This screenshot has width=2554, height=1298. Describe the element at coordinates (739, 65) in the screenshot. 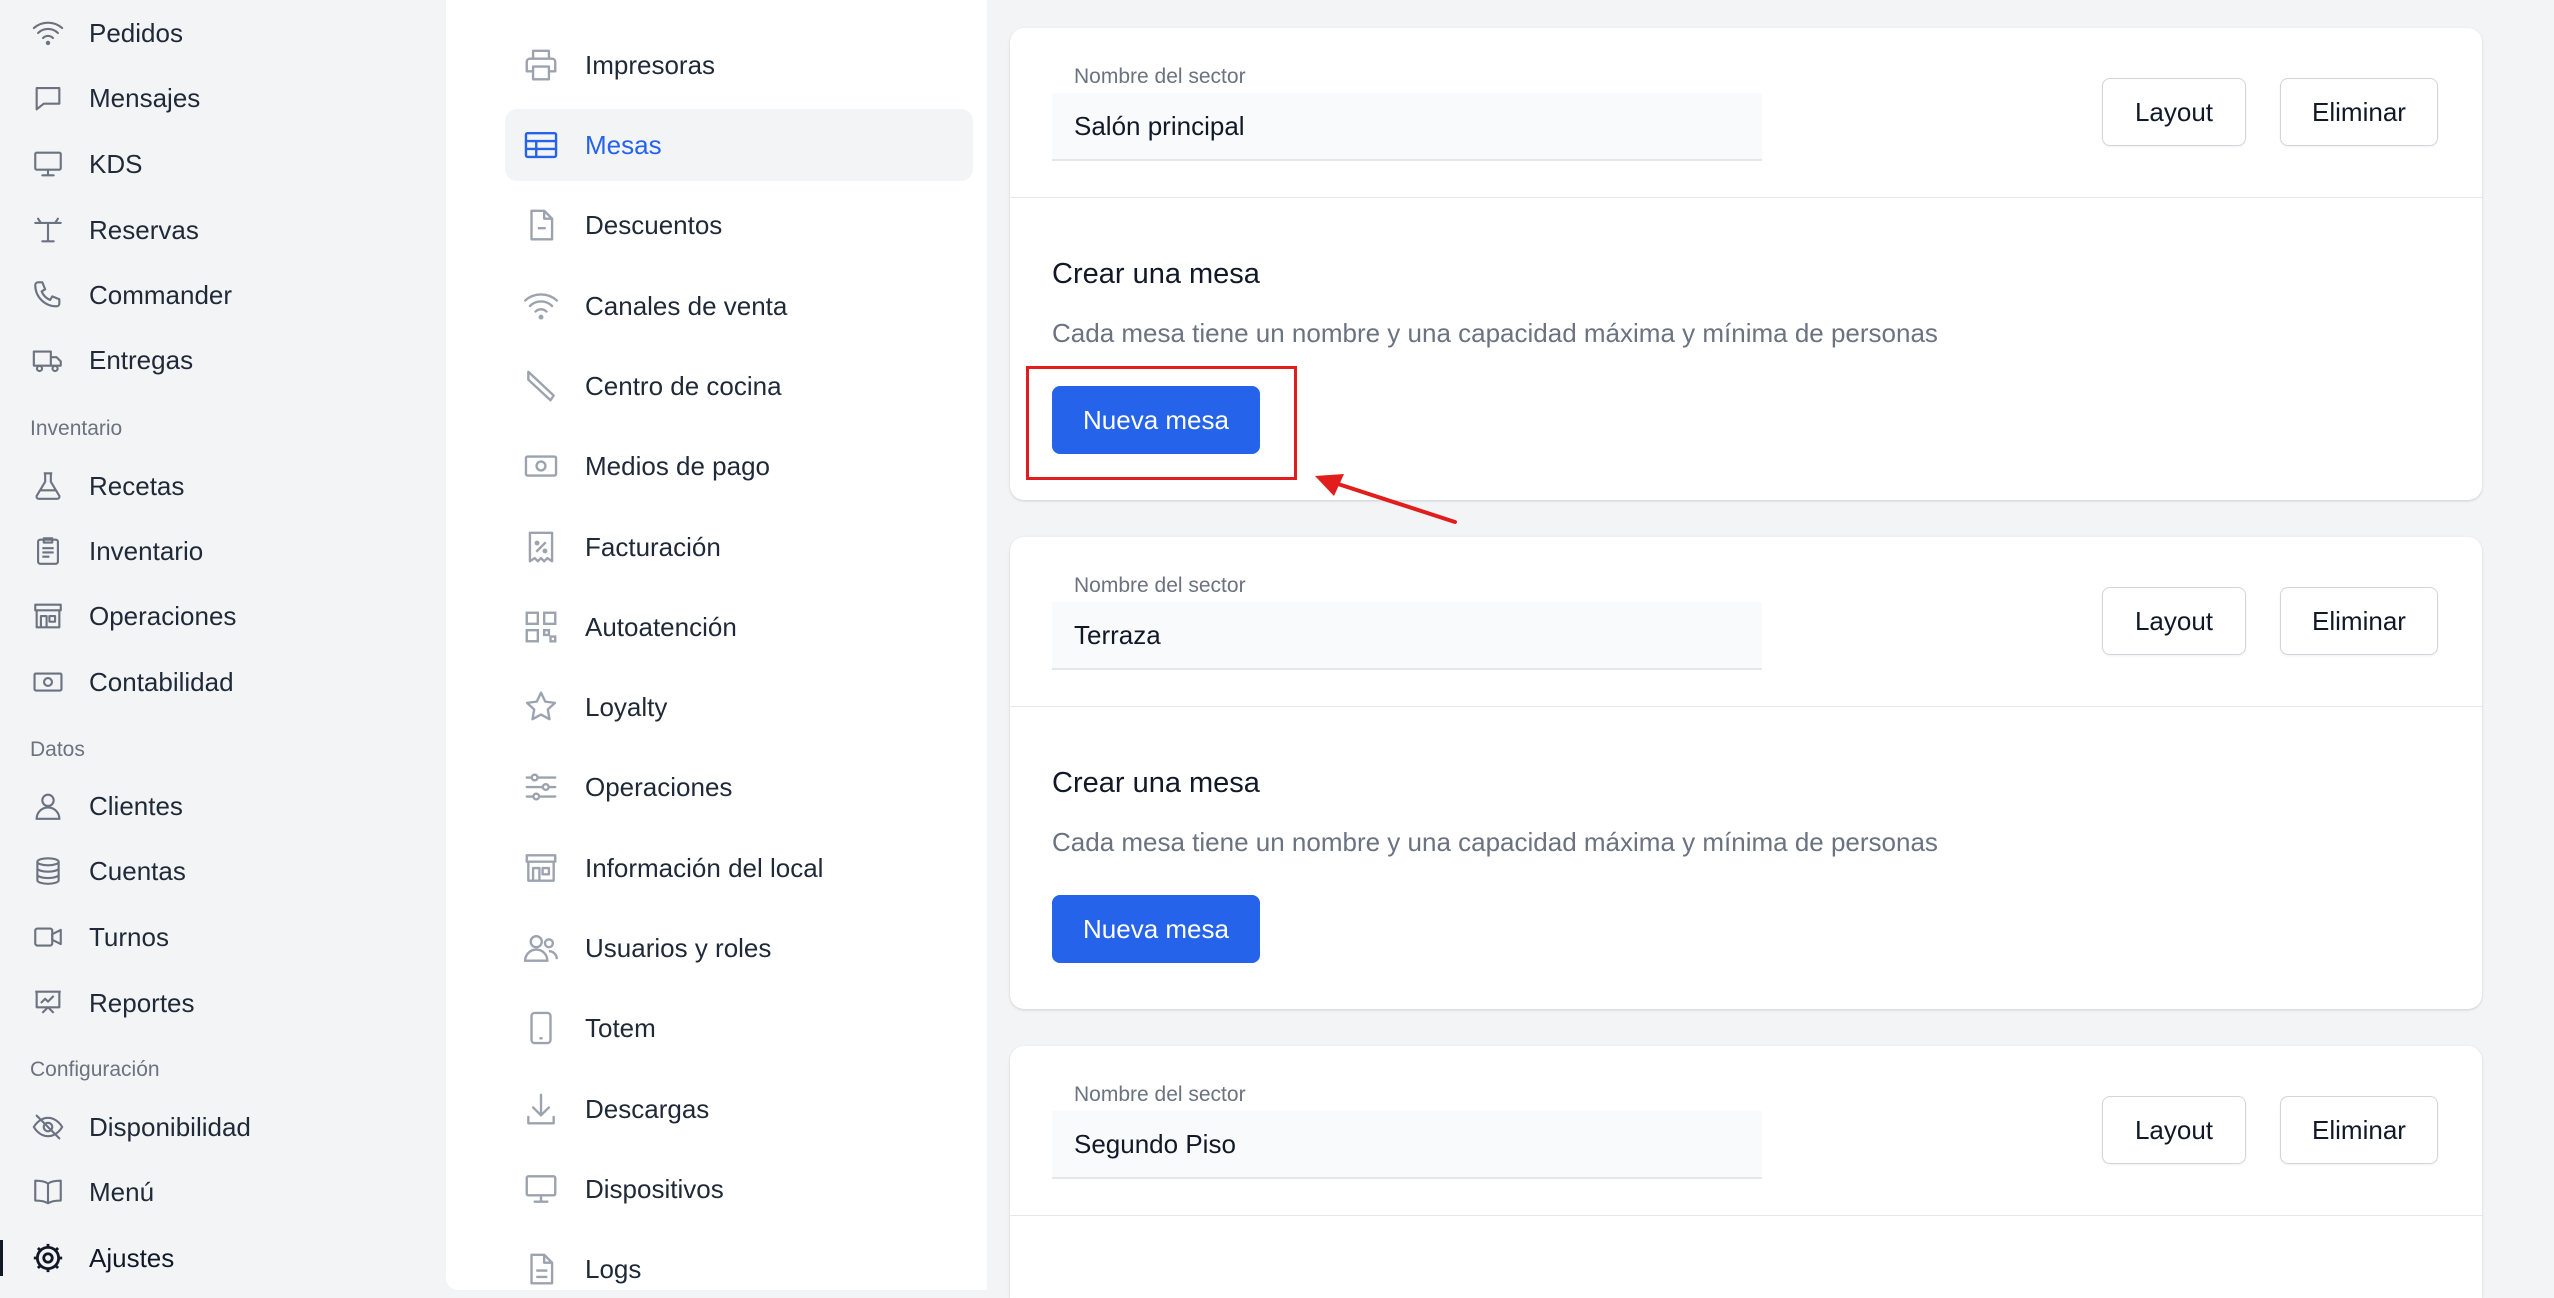

I see `settings-nav-impresoras: Impresoras` at that location.